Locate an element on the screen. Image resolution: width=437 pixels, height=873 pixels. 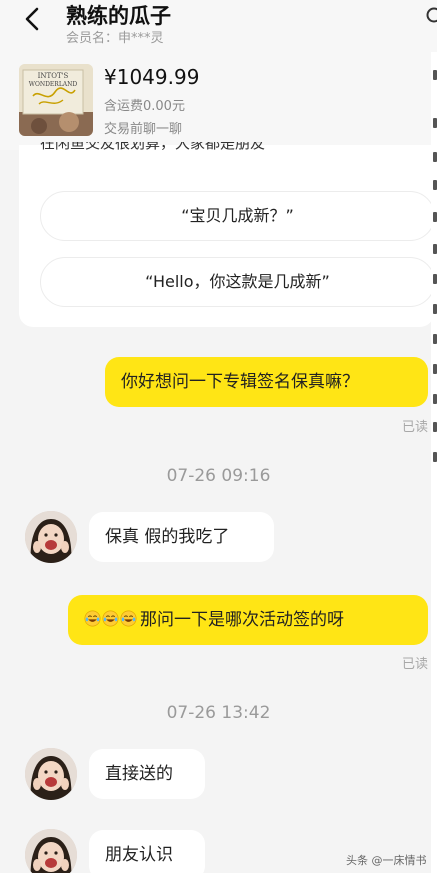
search-icon is located at coordinates (431, 17).